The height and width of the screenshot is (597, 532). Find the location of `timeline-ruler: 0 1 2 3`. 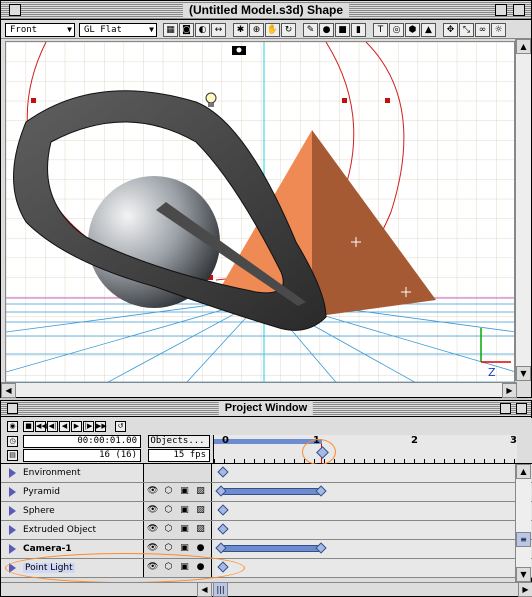

timeline-ruler: 0 1 2 3 is located at coordinates (365, 450).